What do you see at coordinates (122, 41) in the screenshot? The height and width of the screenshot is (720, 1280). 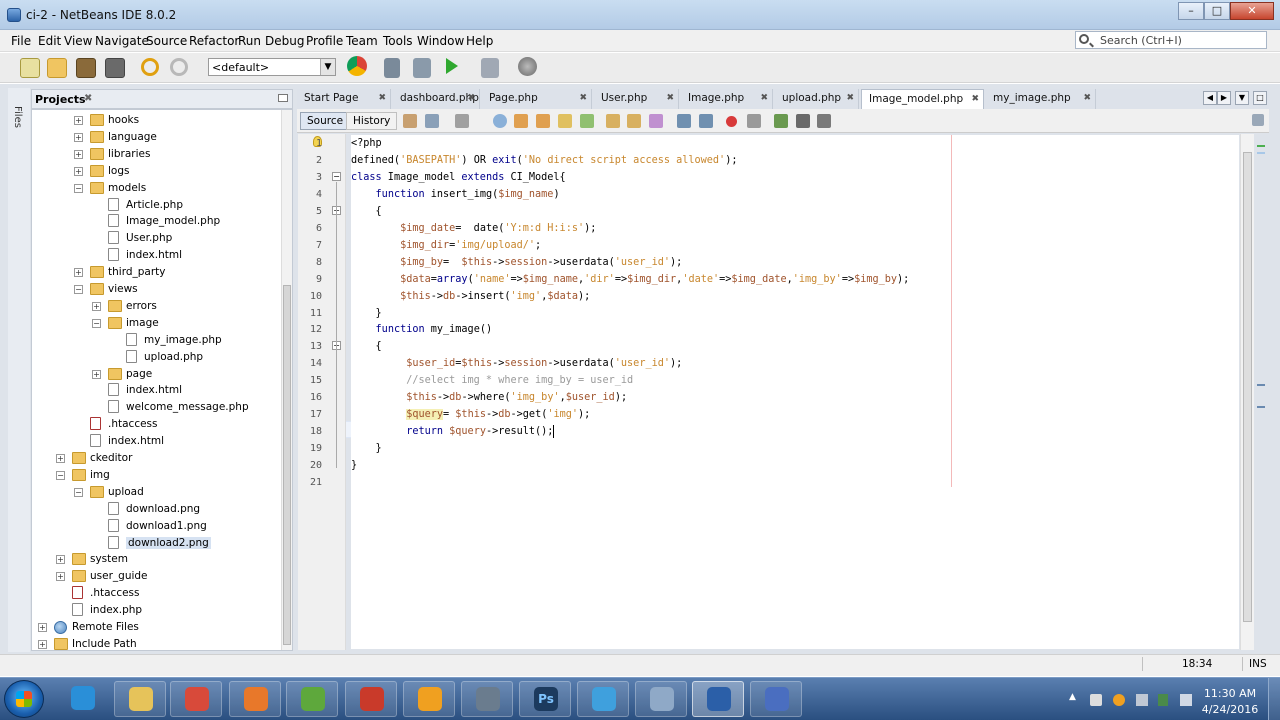 I see `menu-navigate: Navigate` at bounding box center [122, 41].